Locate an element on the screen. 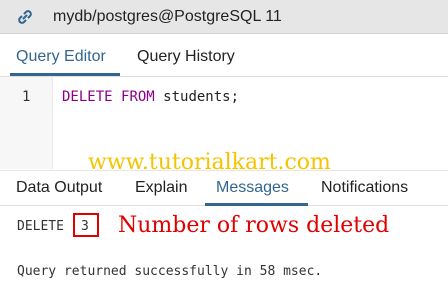  code-rest: students; is located at coordinates (197, 97).